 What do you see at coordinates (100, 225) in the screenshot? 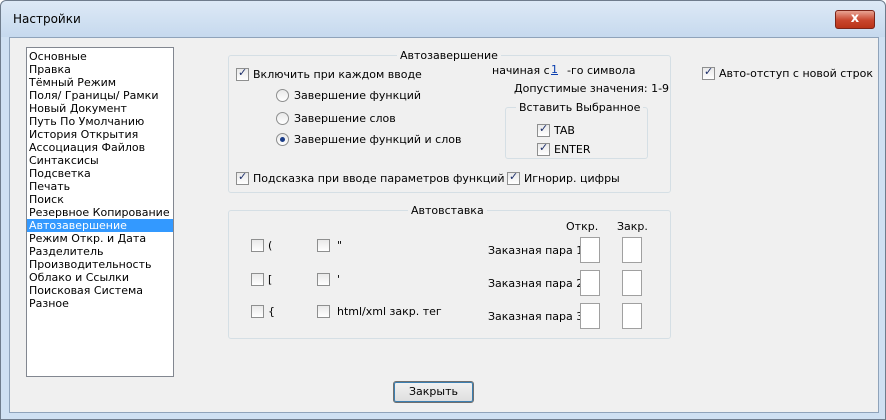
I see `sidebar-item: Автозавершение` at bounding box center [100, 225].